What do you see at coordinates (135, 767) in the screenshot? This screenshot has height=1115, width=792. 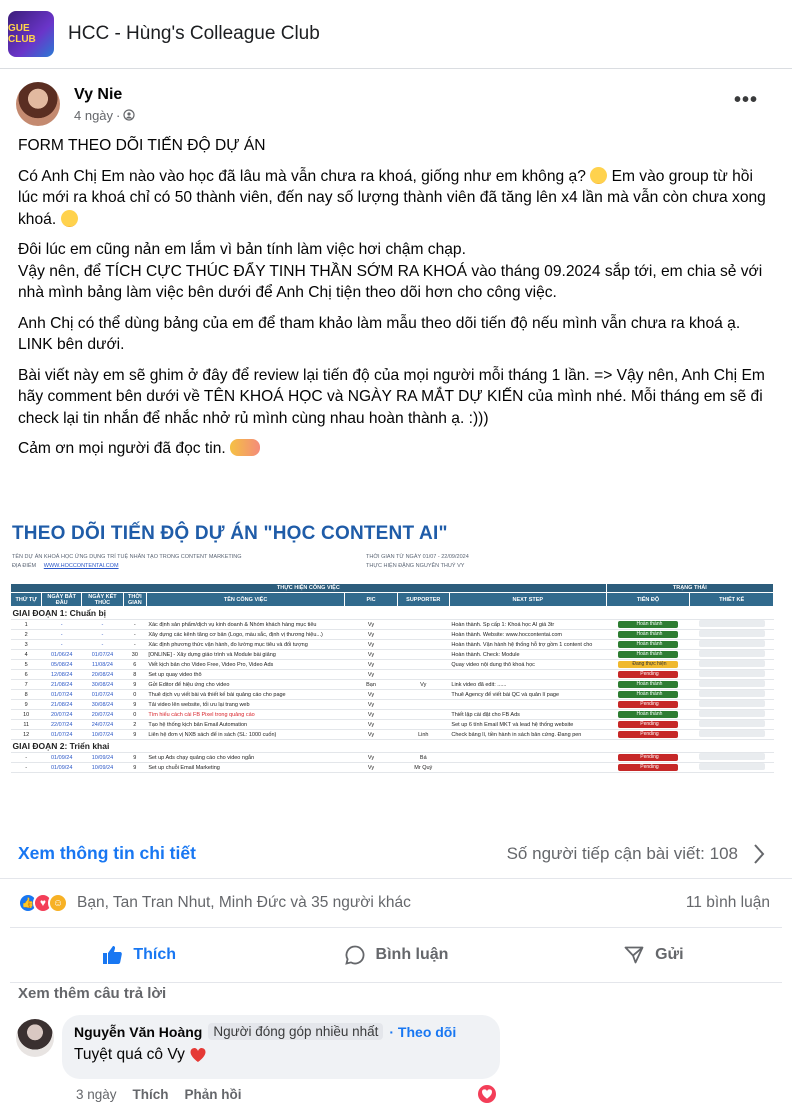 I see `sheet-cell-days: 9` at bounding box center [135, 767].